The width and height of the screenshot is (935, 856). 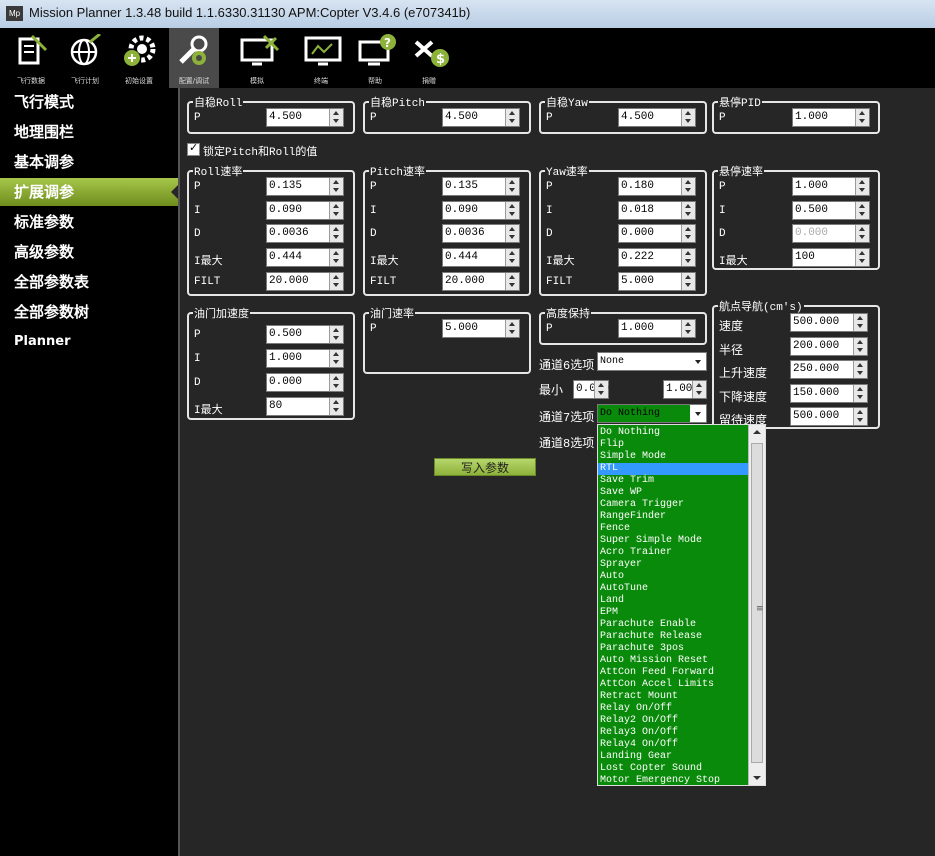 What do you see at coordinates (673, 505) in the screenshot?
I see `dropdown-option: Camera Trigger` at bounding box center [673, 505].